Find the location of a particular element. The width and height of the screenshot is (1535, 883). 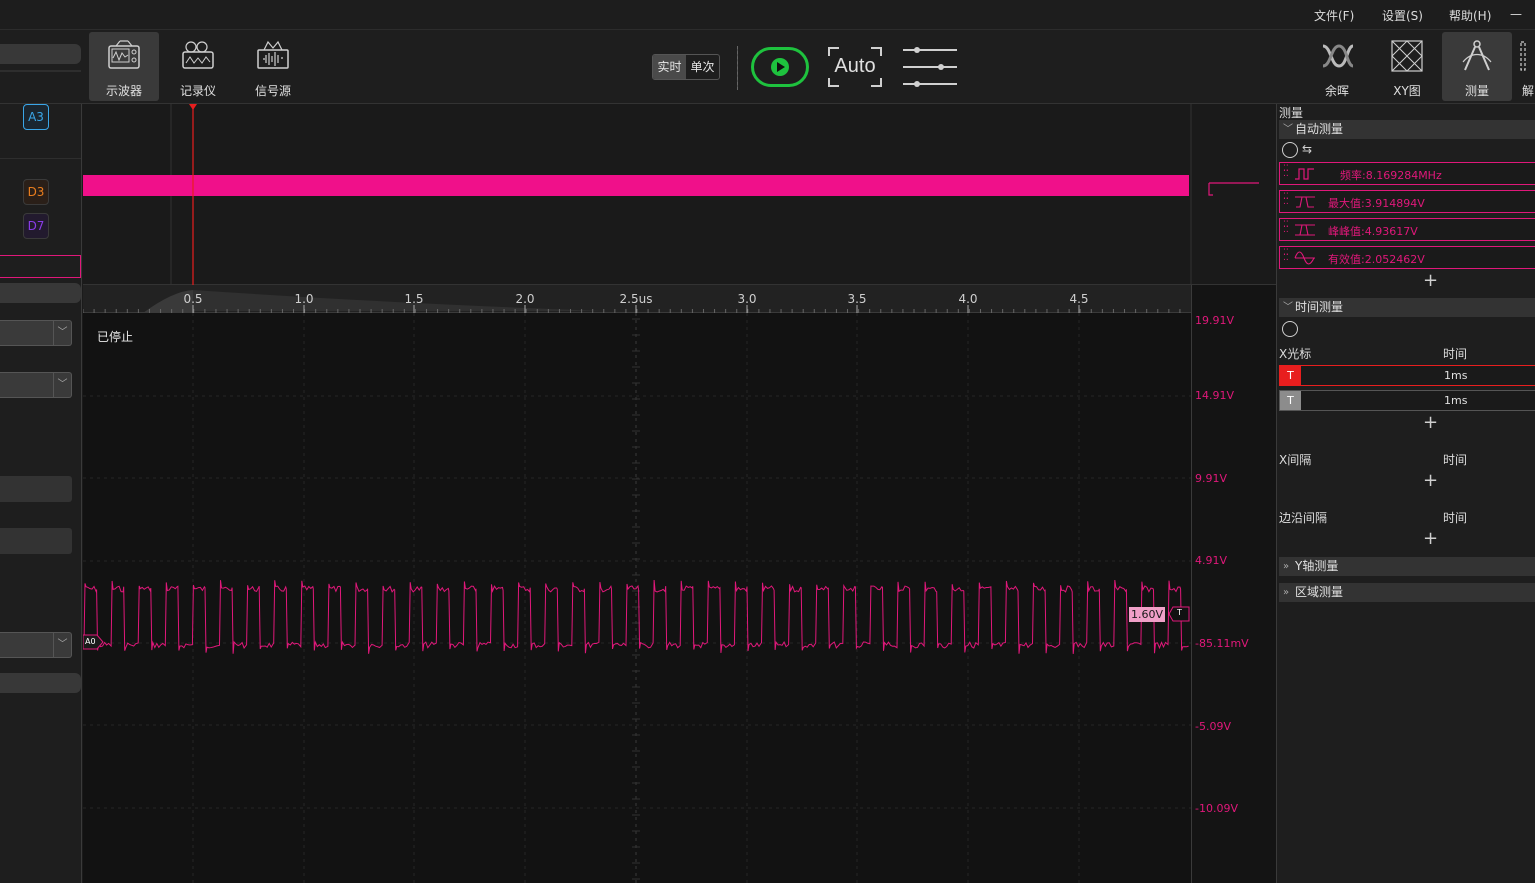

x-cursor-label: X光标 is located at coordinates (1295, 354).